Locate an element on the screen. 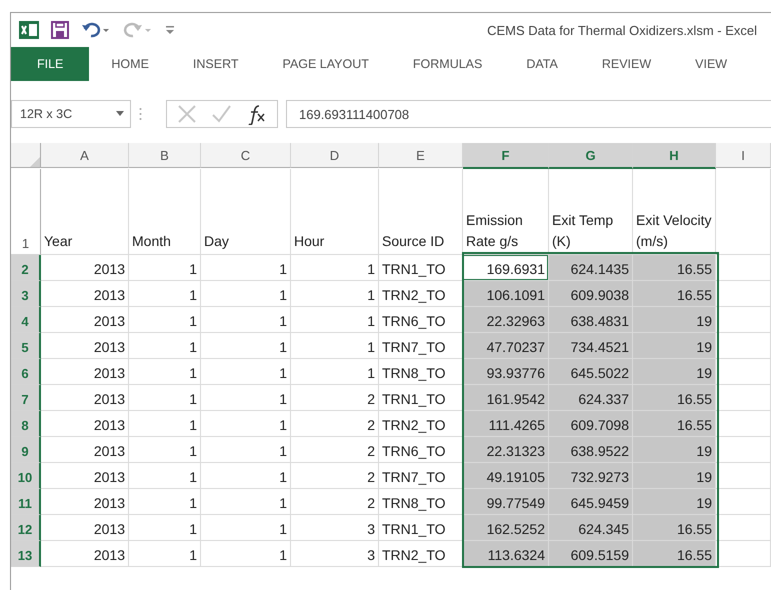  column-header: C is located at coordinates (246, 155).